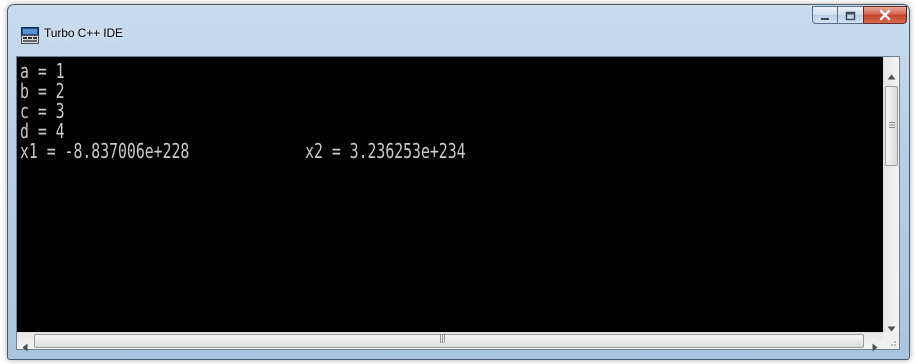 This screenshot has width=916, height=364. I want to click on close-icon, so click(885, 15).